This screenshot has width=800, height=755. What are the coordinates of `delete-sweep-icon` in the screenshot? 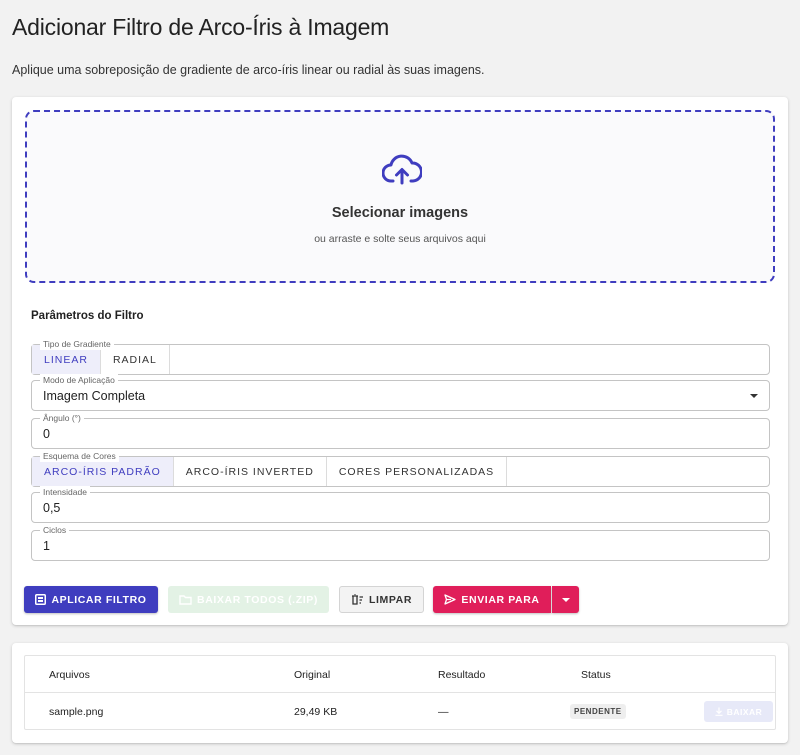 It's located at (357, 599).